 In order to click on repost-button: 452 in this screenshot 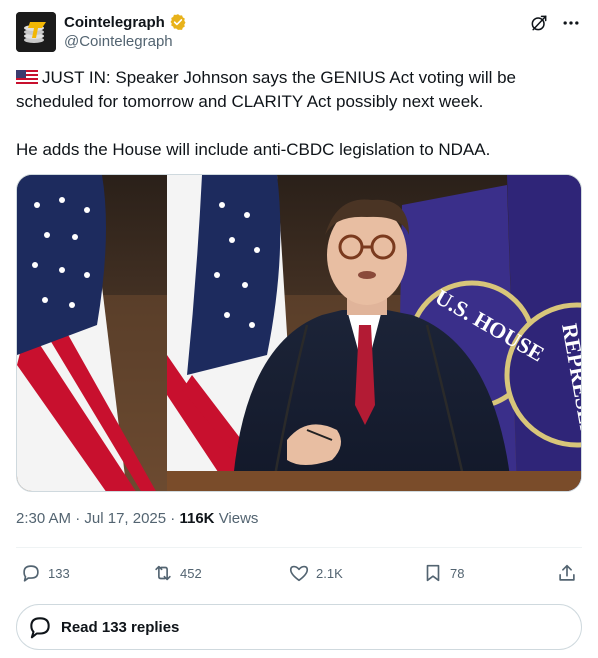, I will do `click(177, 573)`.